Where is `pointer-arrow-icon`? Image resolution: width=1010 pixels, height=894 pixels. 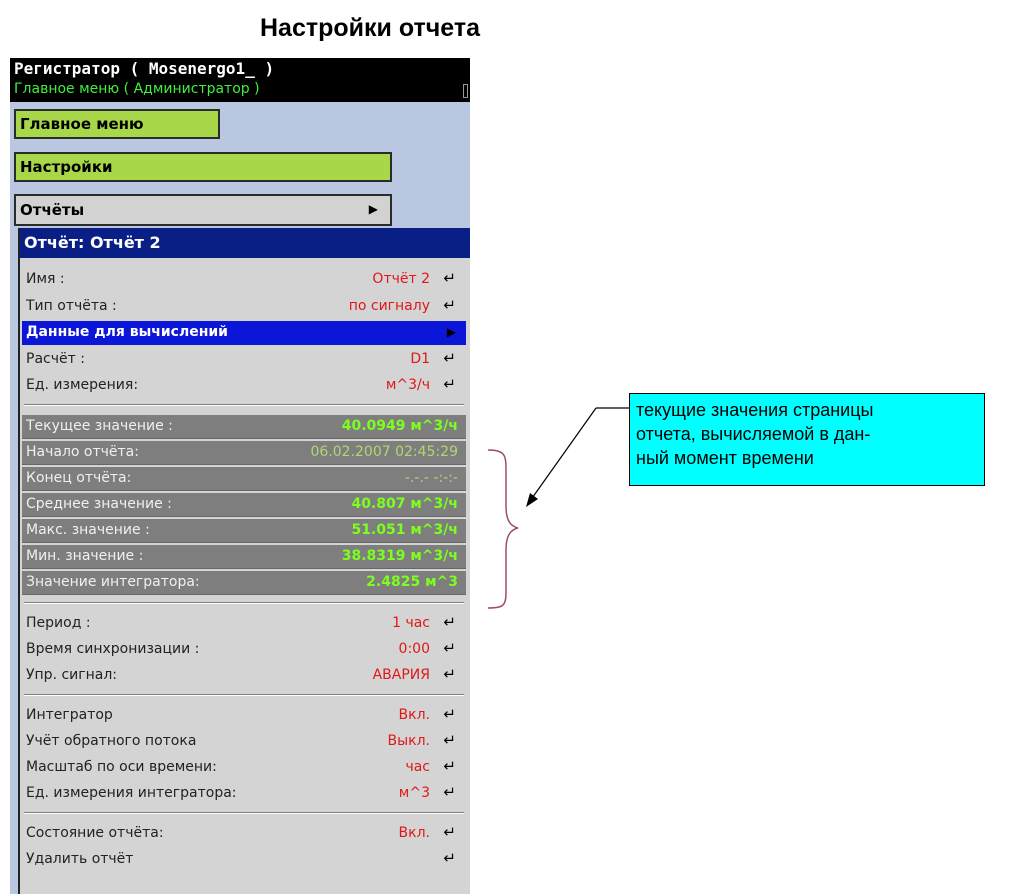 pointer-arrow-icon is located at coordinates (578, 457).